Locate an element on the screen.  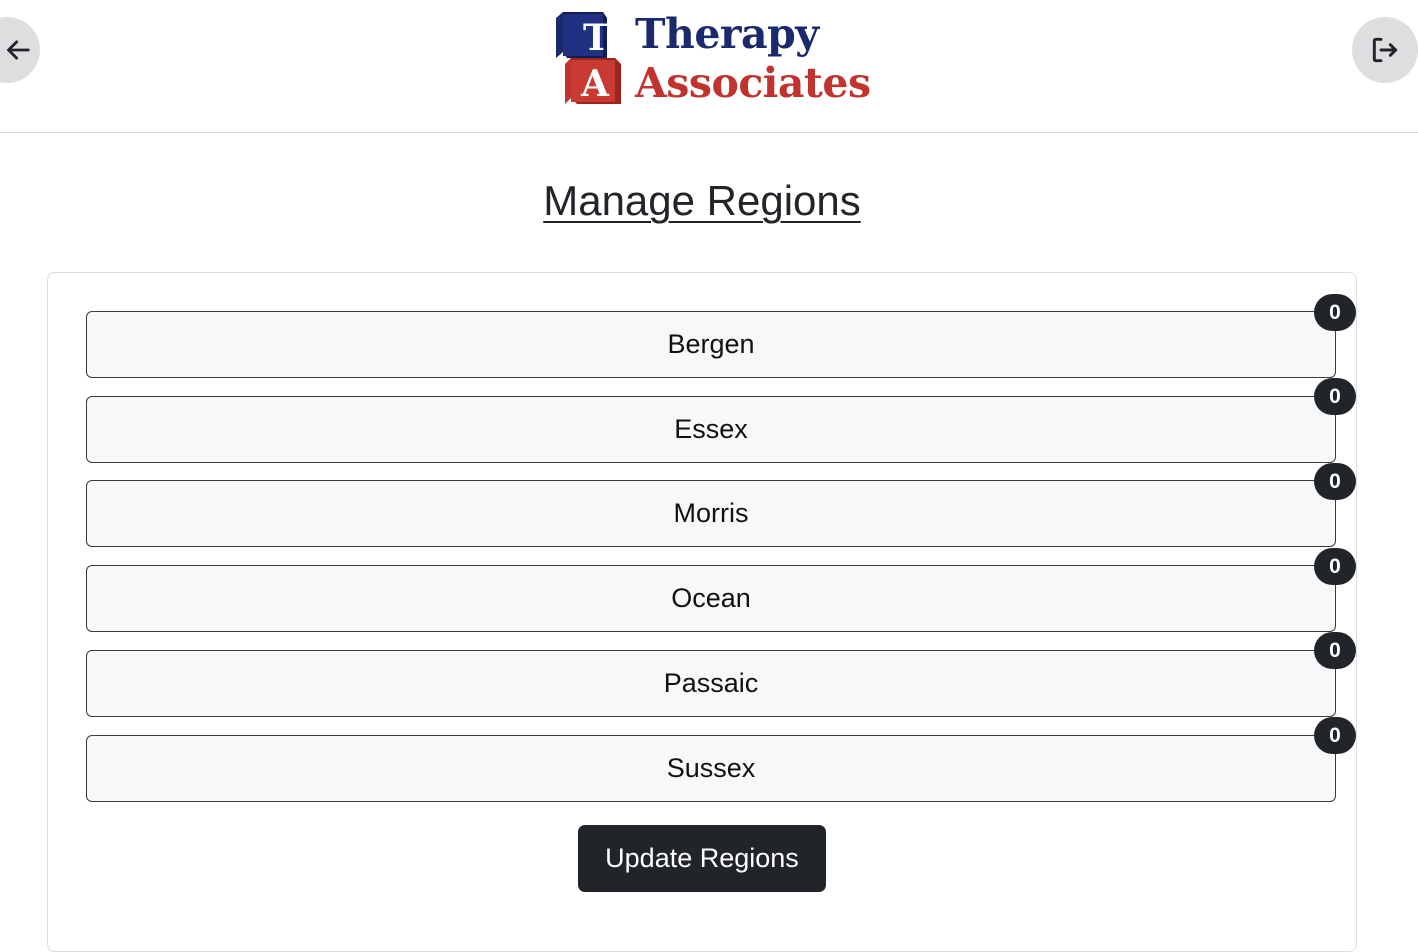
region-row-morris: Morris is located at coordinates (711, 513).